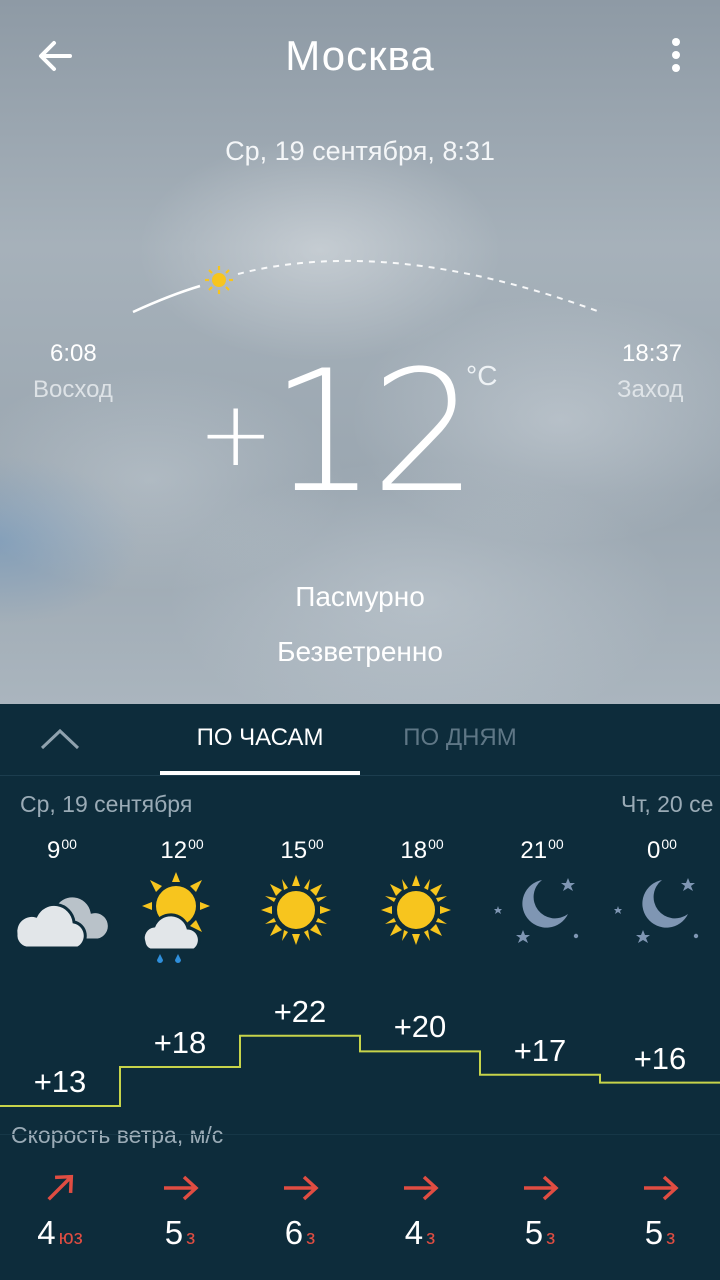 The image size is (720, 1280). I want to click on temperature-value: +22, so click(300, 1011).